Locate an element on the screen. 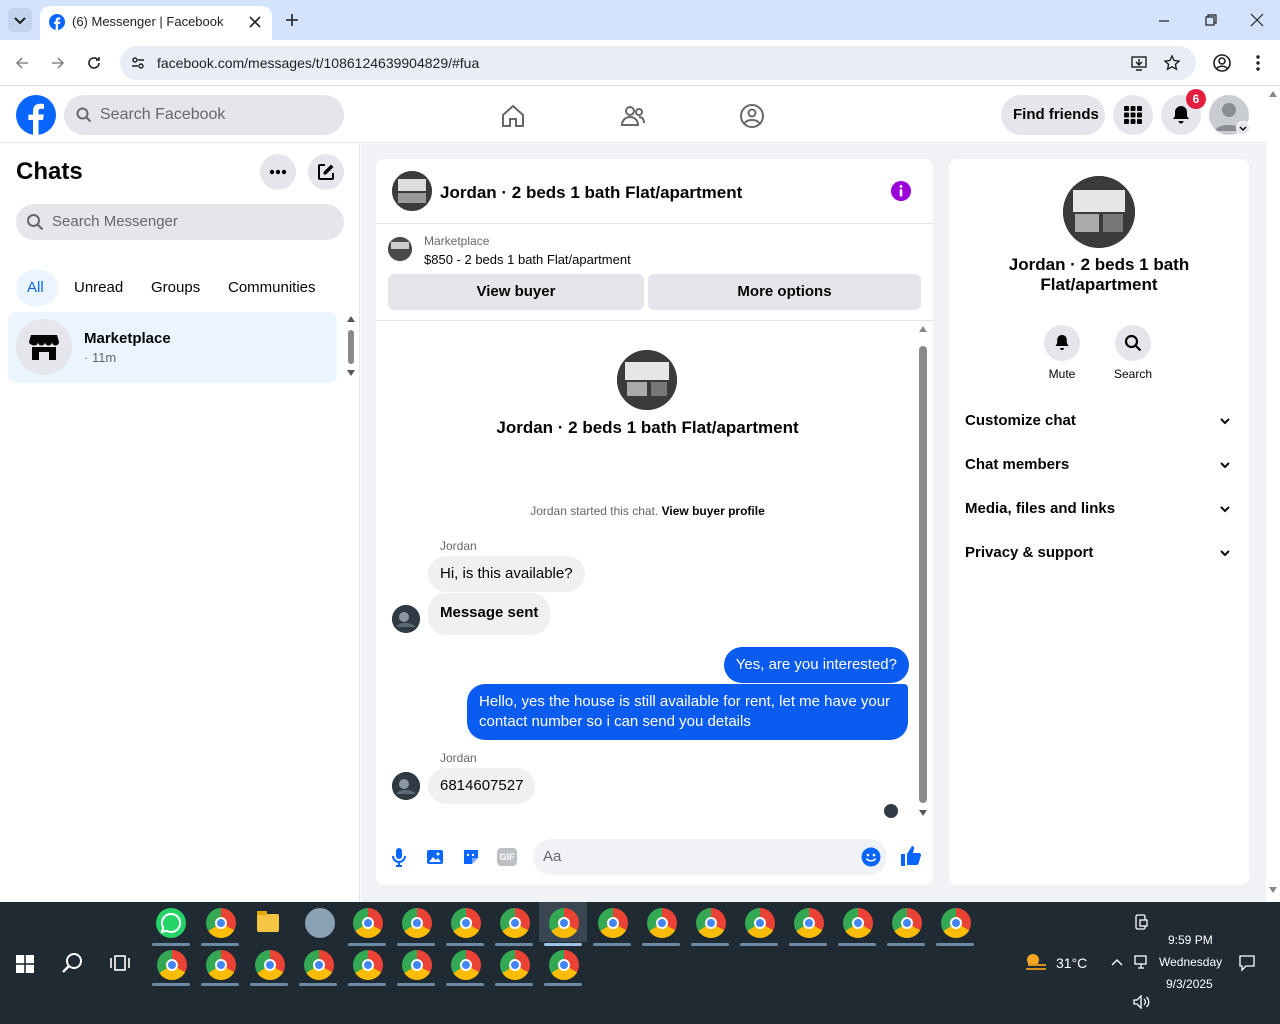  reload-icon is located at coordinates (94, 63).